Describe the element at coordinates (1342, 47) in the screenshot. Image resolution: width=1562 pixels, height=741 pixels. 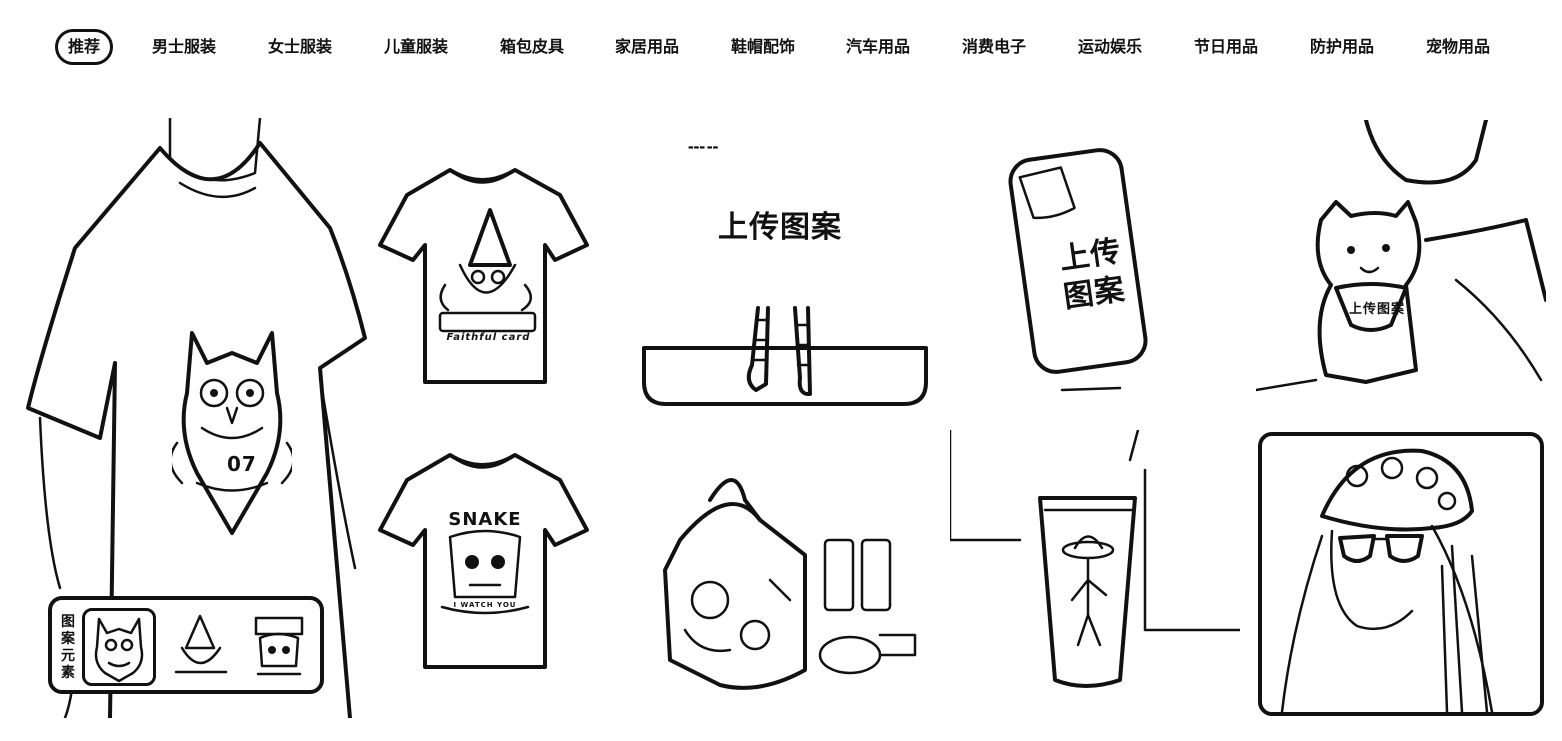
I see `nav-tab-protective: 防护用品` at that location.